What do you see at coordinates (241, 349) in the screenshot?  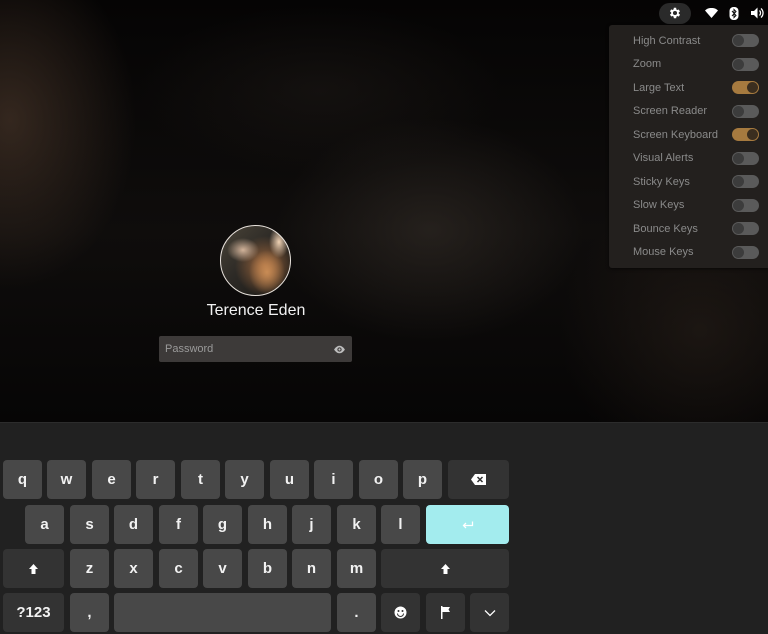 I see `password-input` at bounding box center [241, 349].